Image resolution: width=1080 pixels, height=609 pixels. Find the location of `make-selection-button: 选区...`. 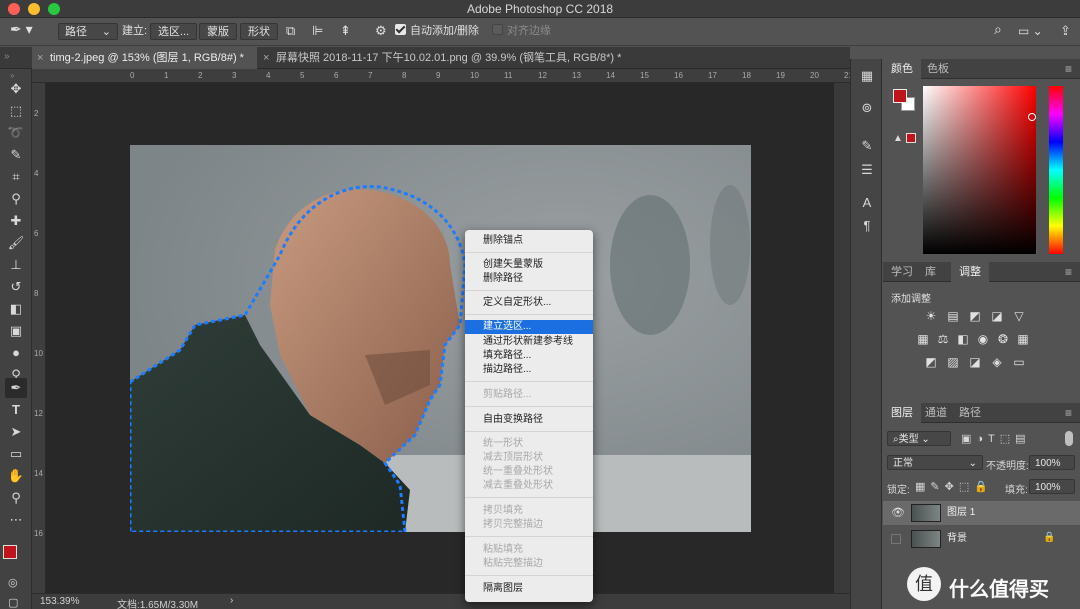

make-selection-button: 选区... is located at coordinates (174, 31).